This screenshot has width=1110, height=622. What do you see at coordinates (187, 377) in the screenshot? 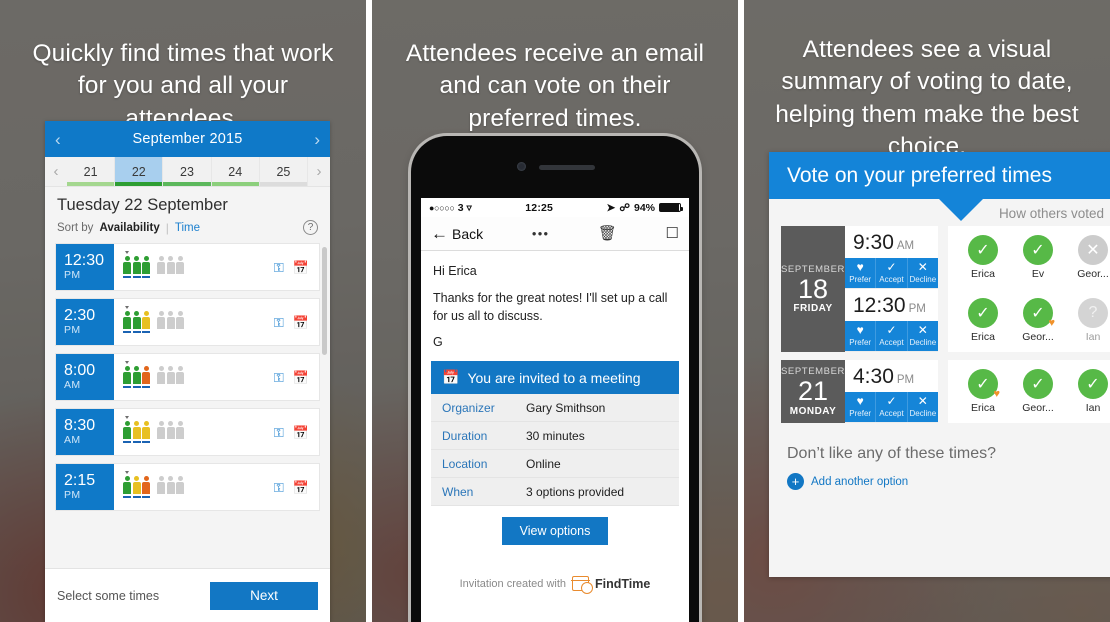
I see `time-slot-row: 8:00 AM ⚿ 📅` at bounding box center [187, 377].